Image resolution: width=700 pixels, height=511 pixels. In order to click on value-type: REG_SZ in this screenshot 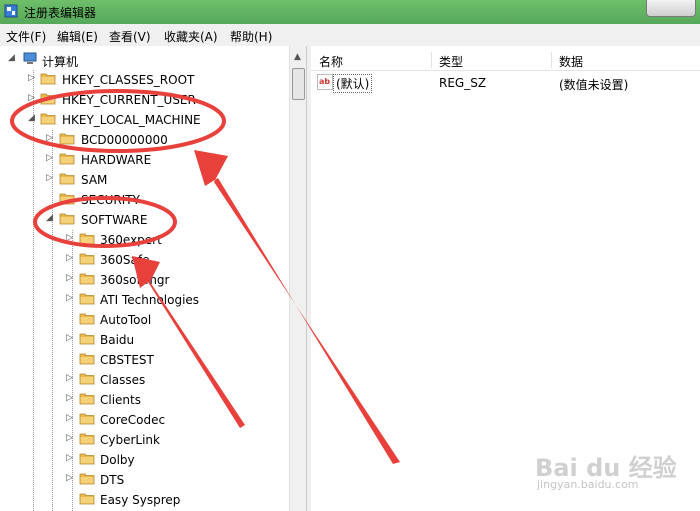, I will do `click(463, 83)`.